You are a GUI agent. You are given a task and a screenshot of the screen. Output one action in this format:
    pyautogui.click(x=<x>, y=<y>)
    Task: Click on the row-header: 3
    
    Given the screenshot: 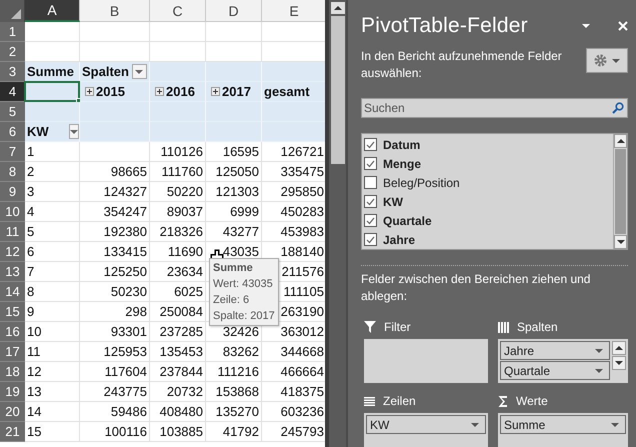 What is the action you would take?
    pyautogui.click(x=12, y=72)
    